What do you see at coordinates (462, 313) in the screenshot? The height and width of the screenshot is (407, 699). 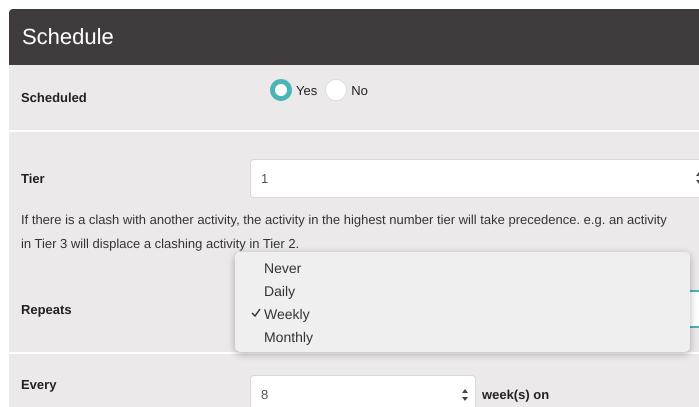 I see `menu-item: Weekly` at bounding box center [462, 313].